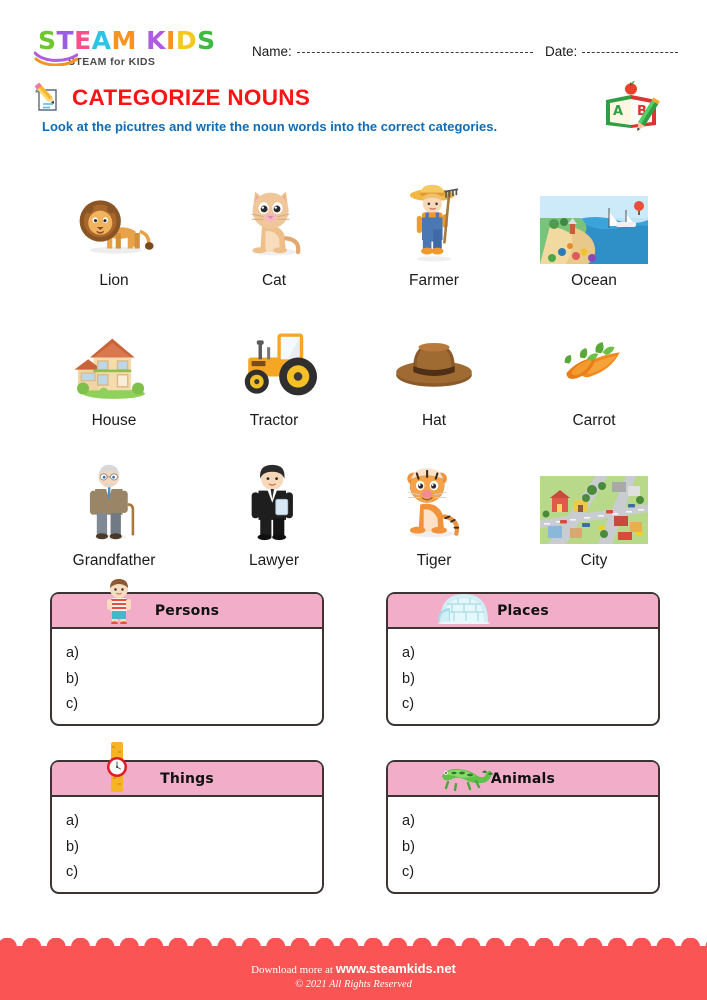 The width and height of the screenshot is (707, 1000). What do you see at coordinates (112, 62) in the screenshot?
I see `logo-tagline: STEAM for KIDS` at bounding box center [112, 62].